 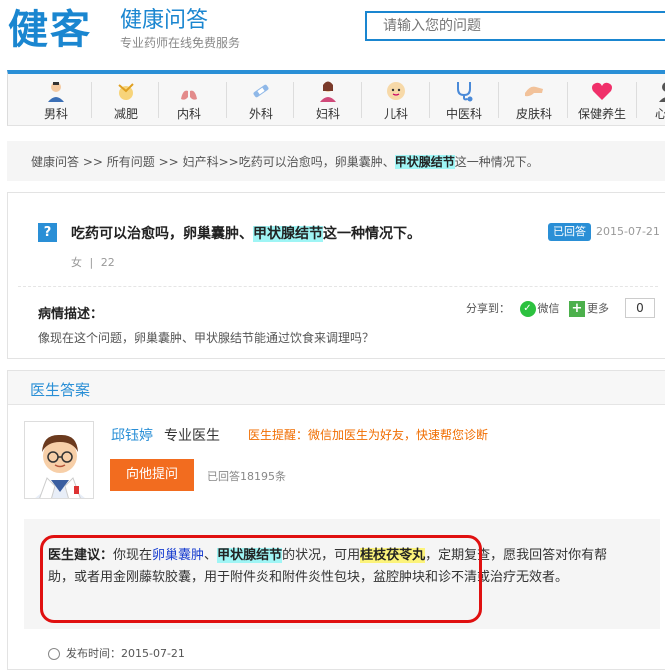 What do you see at coordinates (131, 162) in the screenshot?
I see `breadcrumb-all-questions: 所有问题` at bounding box center [131, 162].